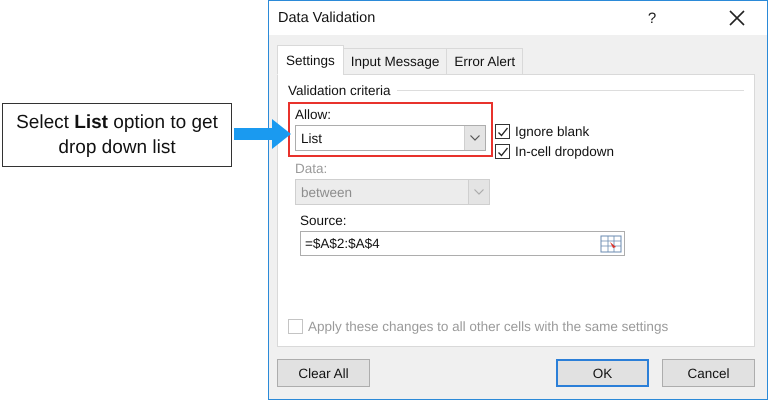 Image resolution: width=768 pixels, height=400 pixels. What do you see at coordinates (339, 90) in the screenshot?
I see `group-label: Validation criteria` at bounding box center [339, 90].